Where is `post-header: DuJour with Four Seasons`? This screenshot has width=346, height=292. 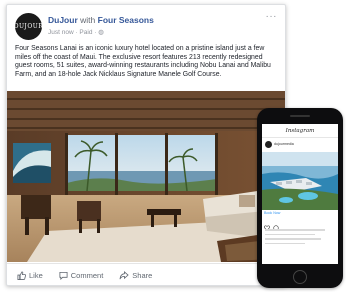 post-header: DuJour with Four Seasons is located at coordinates (101, 20).